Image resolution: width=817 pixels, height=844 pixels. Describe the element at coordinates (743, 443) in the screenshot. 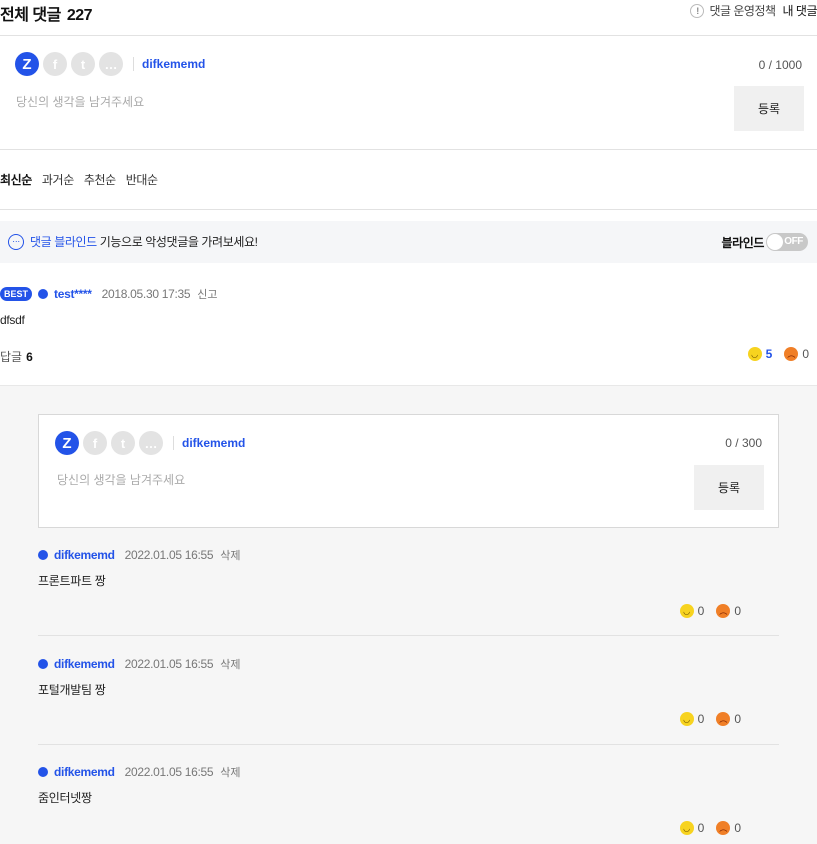

I see `reply-char-counter: 0 / 300` at that location.